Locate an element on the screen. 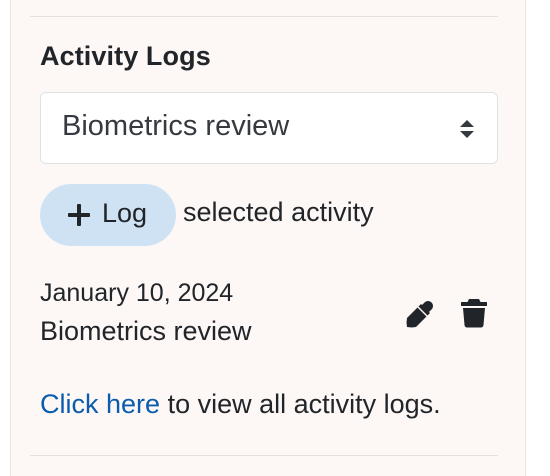 The width and height of the screenshot is (550, 476). plus-icon is located at coordinates (79, 215).